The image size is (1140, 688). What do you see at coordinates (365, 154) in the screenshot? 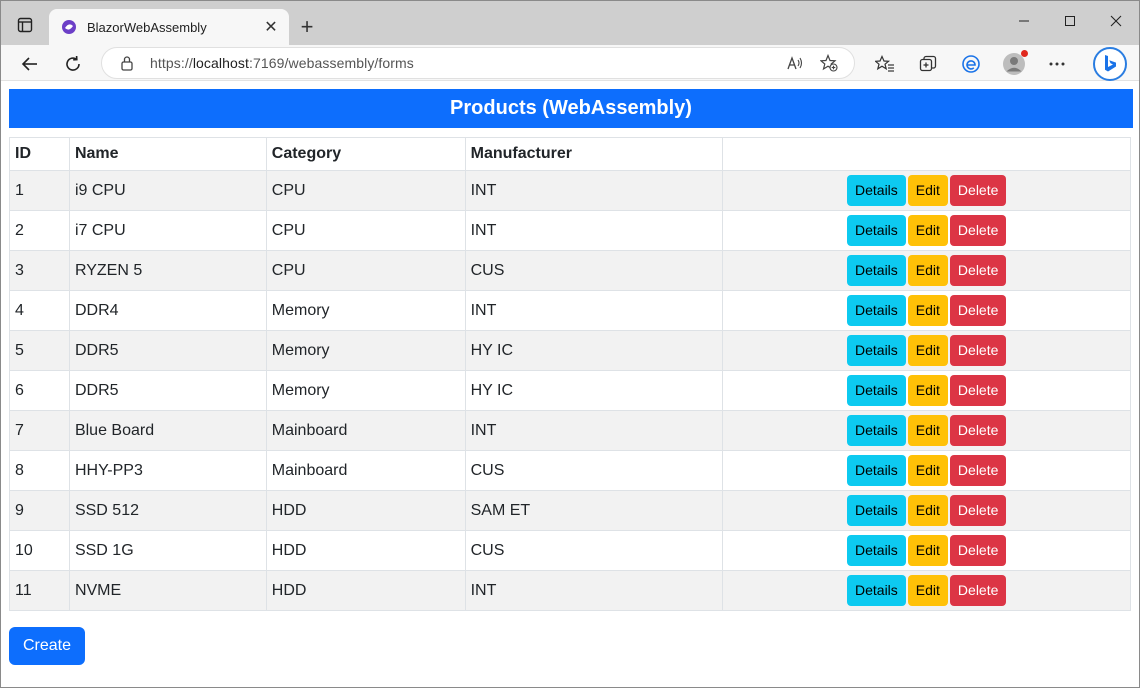
I see `column-header: Category` at bounding box center [365, 154].